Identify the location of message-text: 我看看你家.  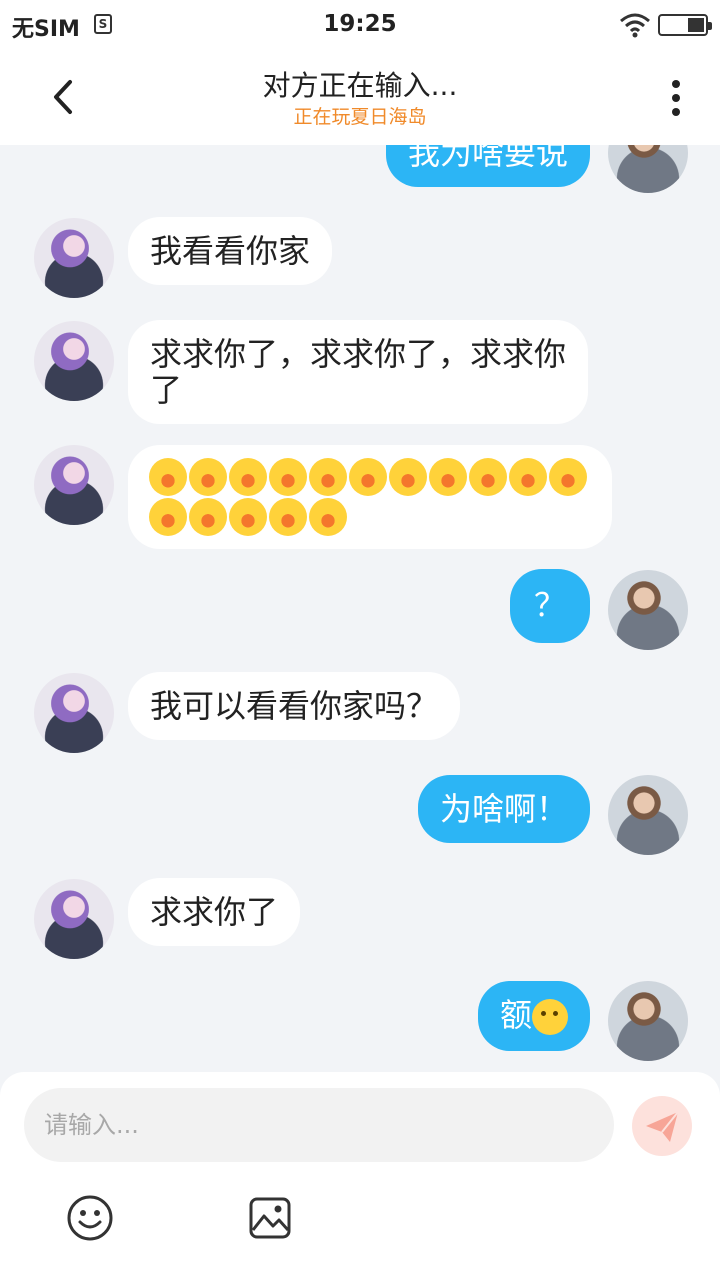
(230, 251).